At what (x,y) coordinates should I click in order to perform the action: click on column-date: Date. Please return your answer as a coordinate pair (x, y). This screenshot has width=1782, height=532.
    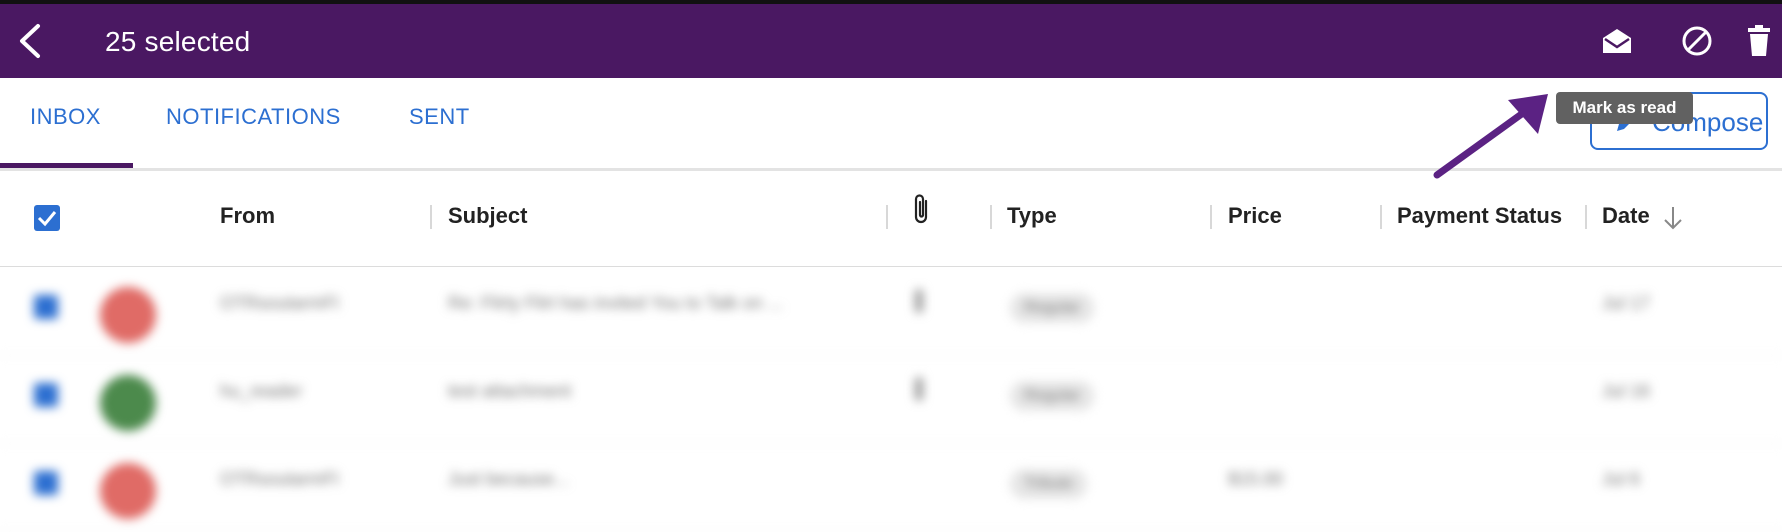
    Looking at the image, I should click on (1626, 216).